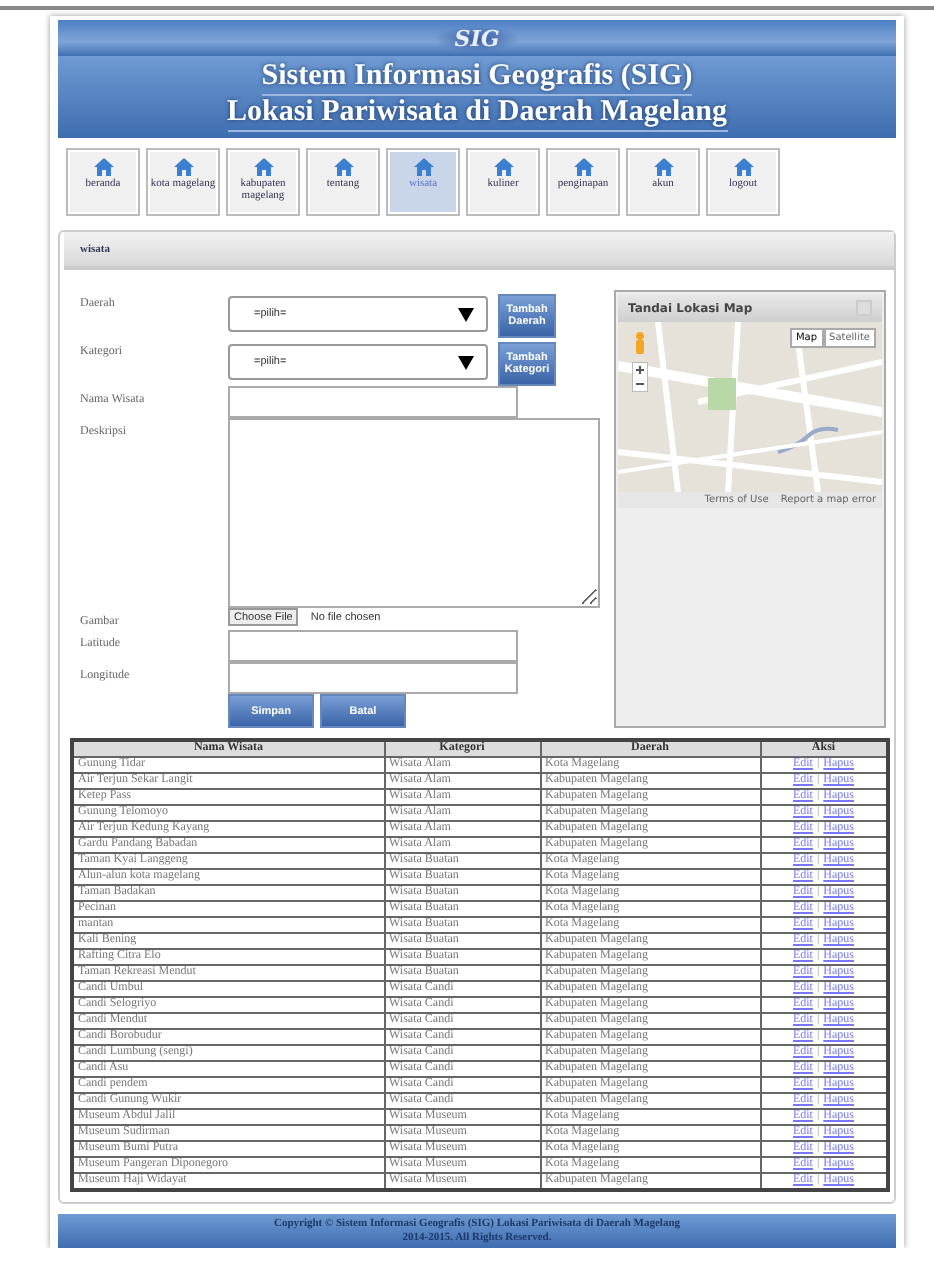 The width and height of the screenshot is (934, 1280). I want to click on window-control-icon, so click(864, 308).